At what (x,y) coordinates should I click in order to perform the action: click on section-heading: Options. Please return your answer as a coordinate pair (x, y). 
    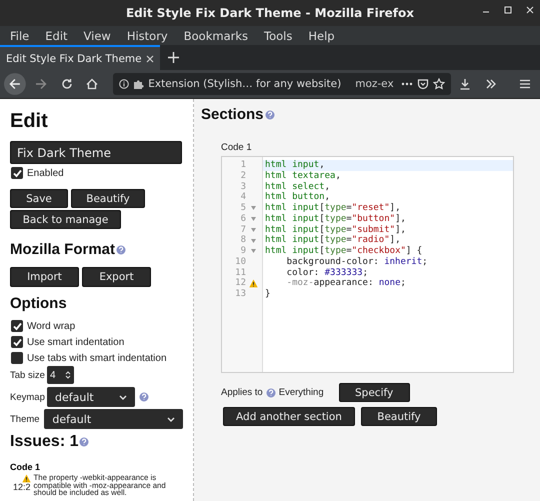
    Looking at the image, I should click on (38, 303).